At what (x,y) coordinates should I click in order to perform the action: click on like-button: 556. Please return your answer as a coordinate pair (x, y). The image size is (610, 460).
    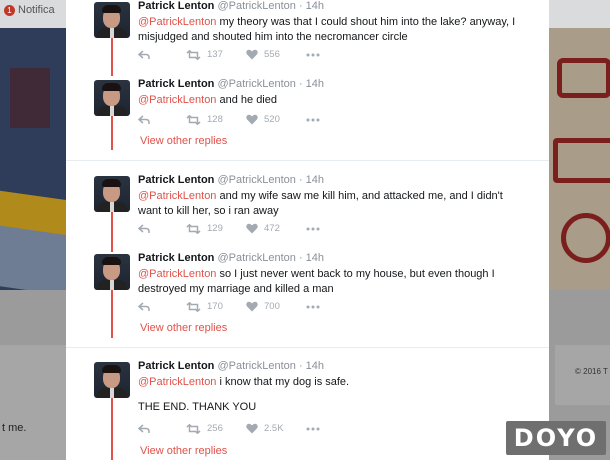
    Looking at the image, I should click on (276, 54).